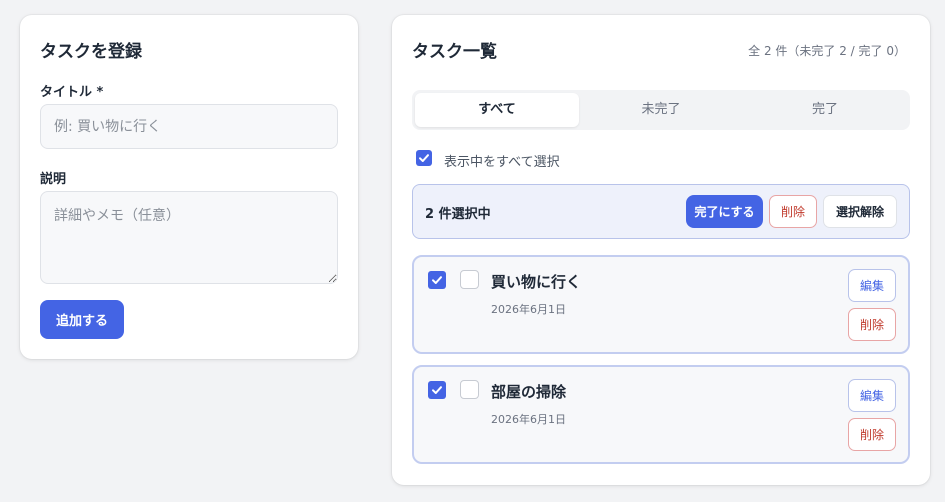  What do you see at coordinates (860, 211) in the screenshot?
I see `clear-selection-button: 選択解除` at bounding box center [860, 211].